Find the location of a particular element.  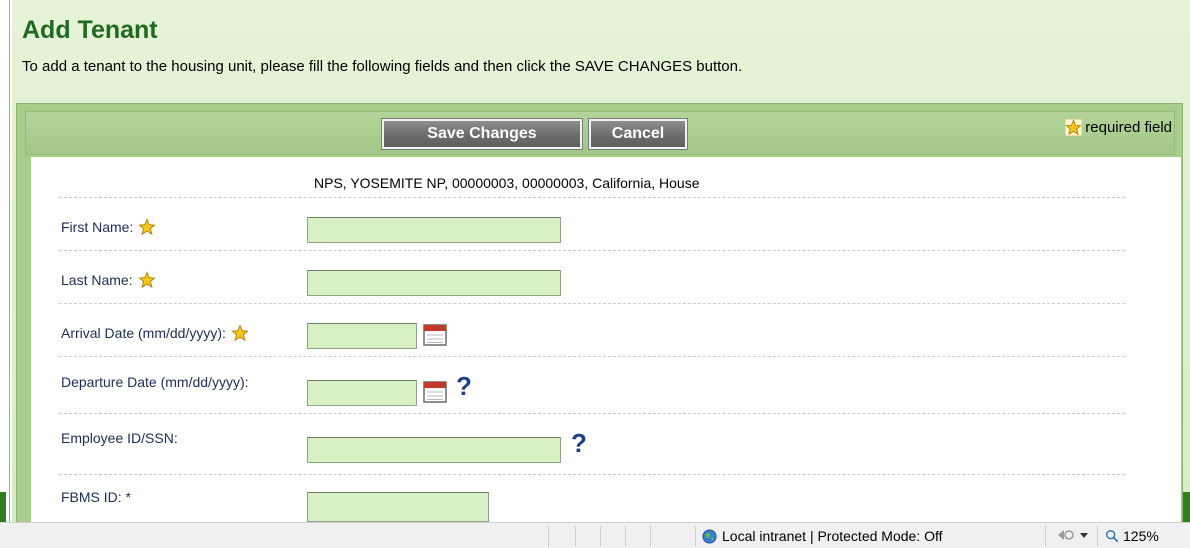

arrival-date-label: Arrival Date (mm/dd/yyyy): is located at coordinates (155, 333).